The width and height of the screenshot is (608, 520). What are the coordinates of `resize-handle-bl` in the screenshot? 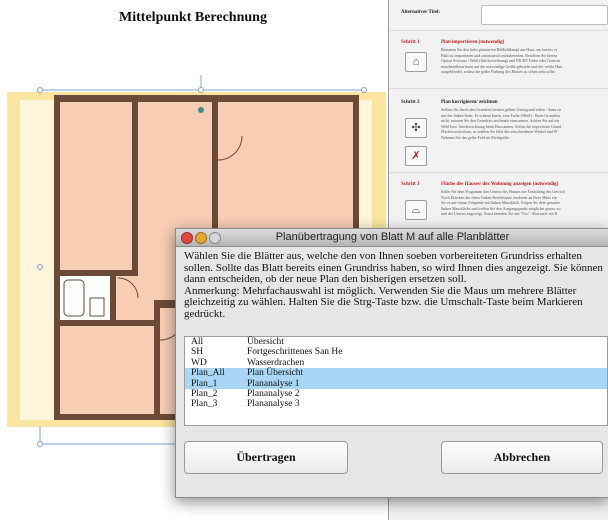 It's located at (40, 444).